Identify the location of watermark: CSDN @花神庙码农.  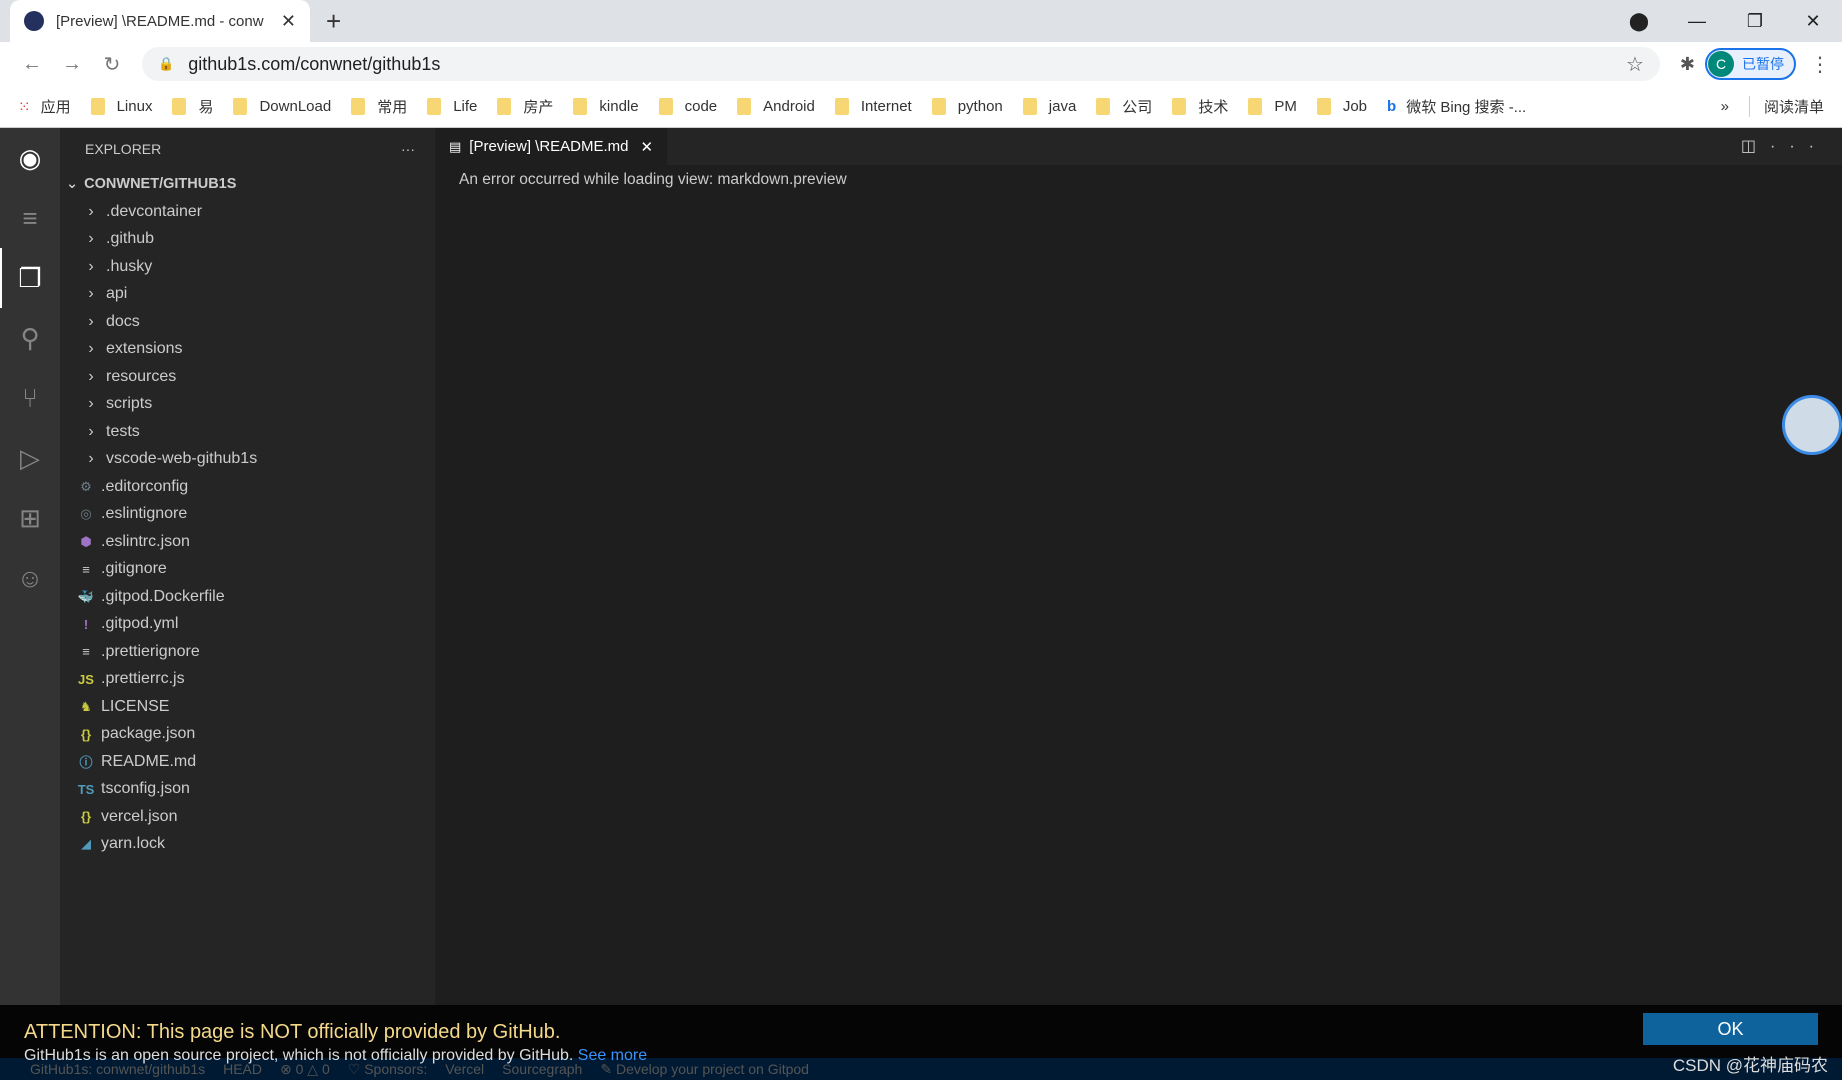
(1750, 1065).